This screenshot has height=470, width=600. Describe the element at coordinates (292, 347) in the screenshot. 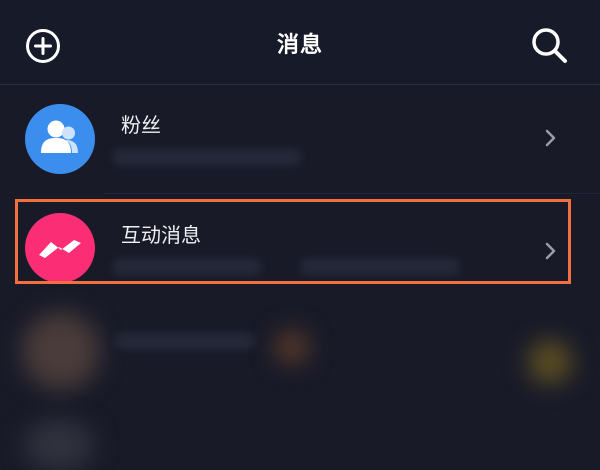

I see `blurred-emoji` at that location.